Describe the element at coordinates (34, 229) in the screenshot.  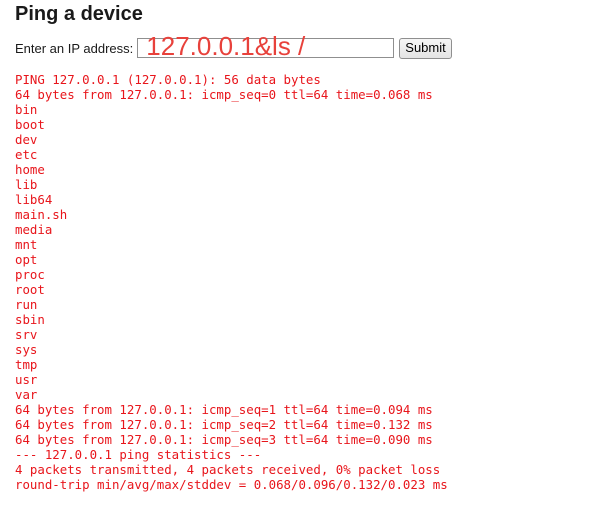
I see `output-line: media` at that location.